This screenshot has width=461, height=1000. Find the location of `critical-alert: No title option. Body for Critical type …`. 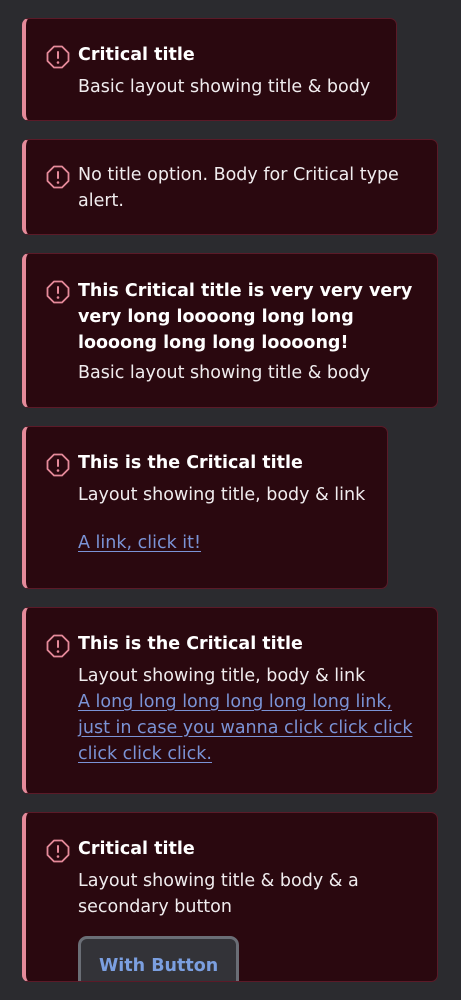

critical-alert: No title option. Body for Critical type … is located at coordinates (230, 187).